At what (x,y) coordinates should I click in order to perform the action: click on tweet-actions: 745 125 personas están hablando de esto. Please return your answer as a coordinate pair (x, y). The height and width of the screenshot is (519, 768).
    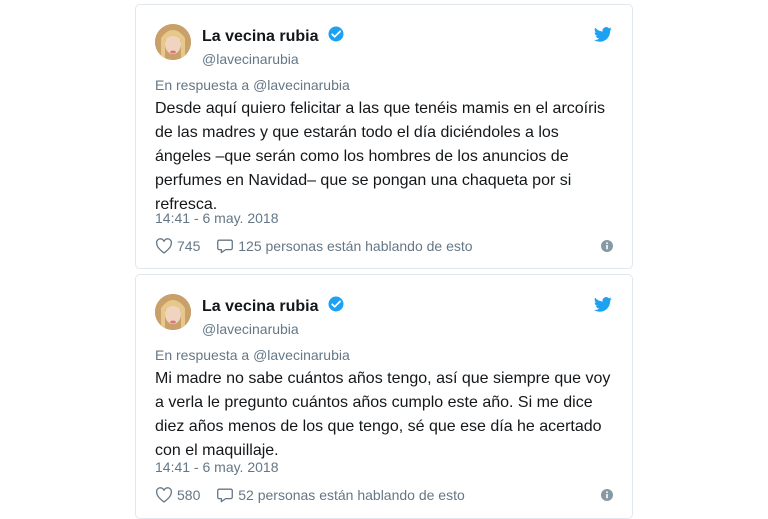
    Looking at the image, I should click on (384, 247).